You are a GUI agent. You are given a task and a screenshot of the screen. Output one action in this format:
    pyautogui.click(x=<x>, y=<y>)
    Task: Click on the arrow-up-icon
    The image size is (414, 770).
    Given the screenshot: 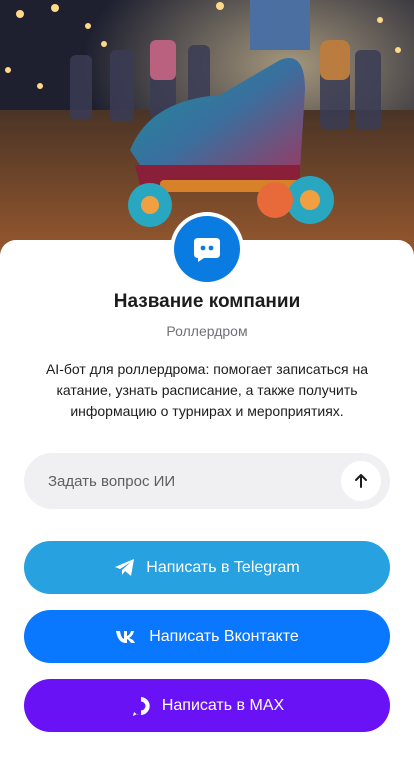 What is the action you would take?
    pyautogui.click(x=361, y=481)
    